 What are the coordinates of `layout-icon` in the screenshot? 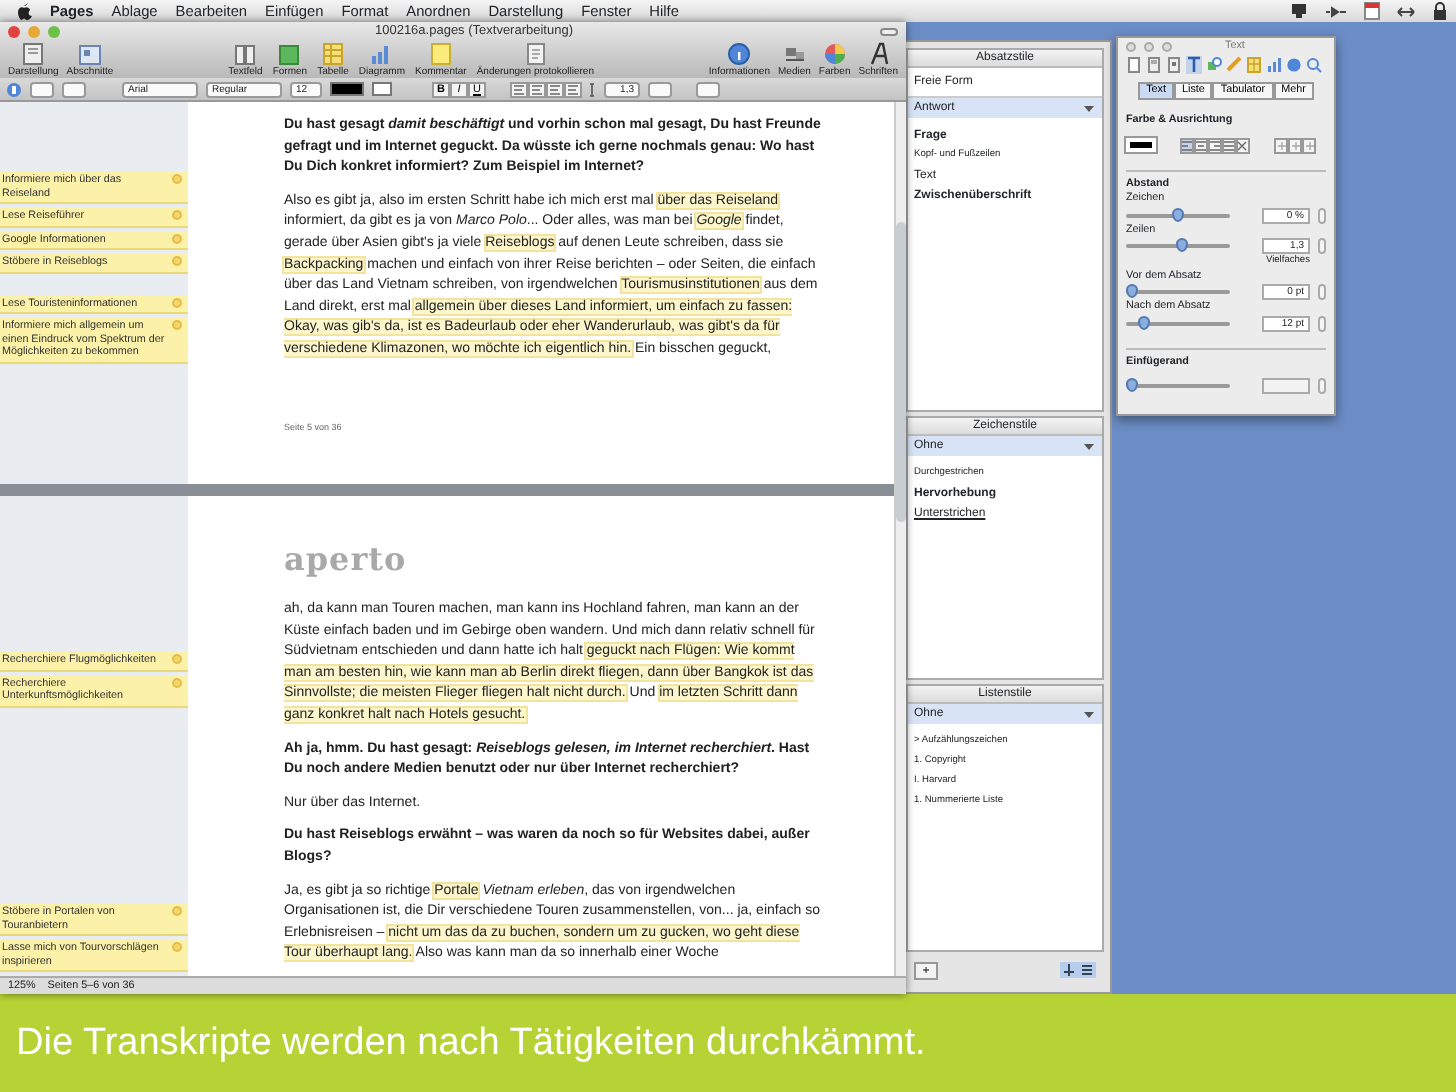 It's located at (1154, 65).